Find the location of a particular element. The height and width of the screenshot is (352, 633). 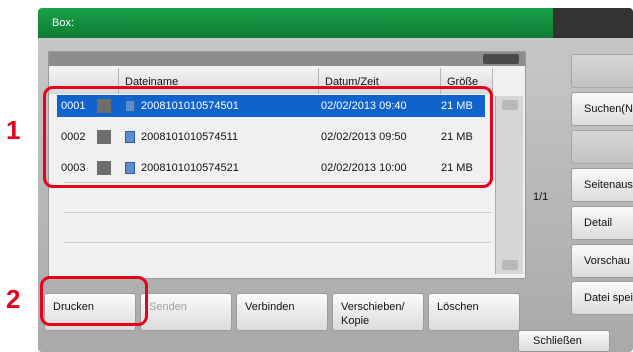

file-date: 02/02/2013 09:50 is located at coordinates (364, 137).